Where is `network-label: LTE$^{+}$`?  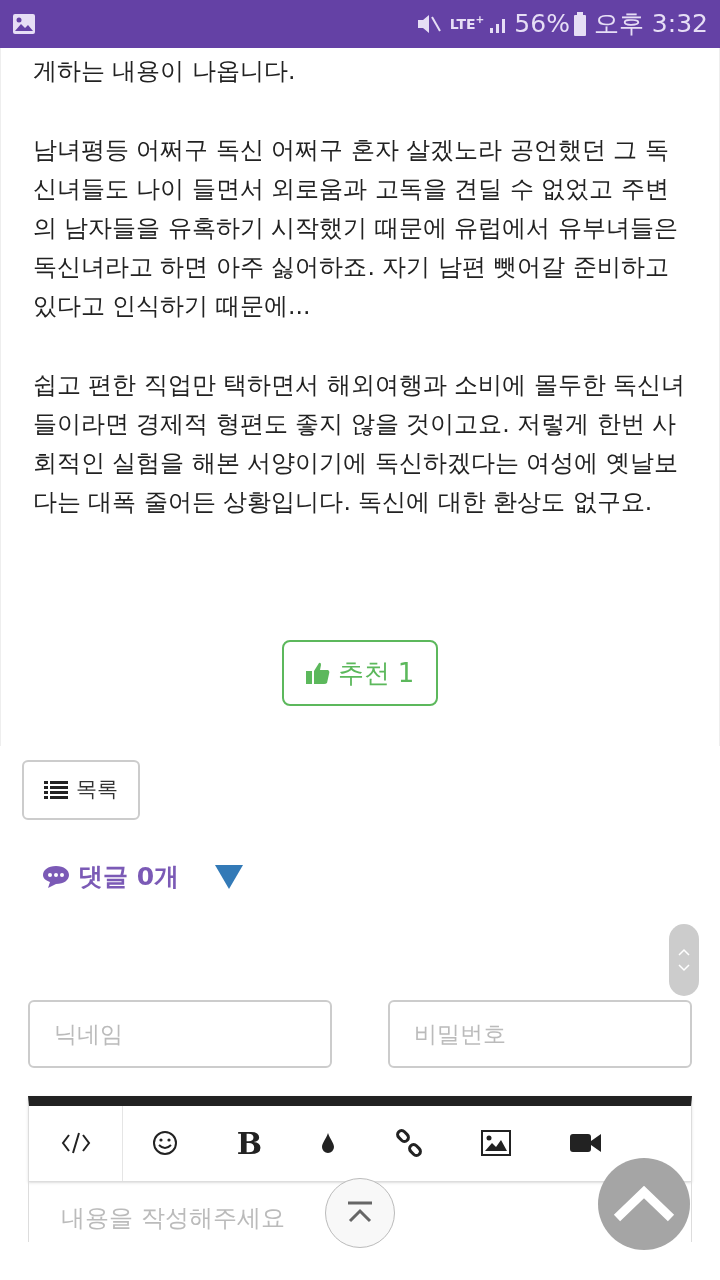
network-label: LTE$^{+}$ is located at coordinates (467, 23).